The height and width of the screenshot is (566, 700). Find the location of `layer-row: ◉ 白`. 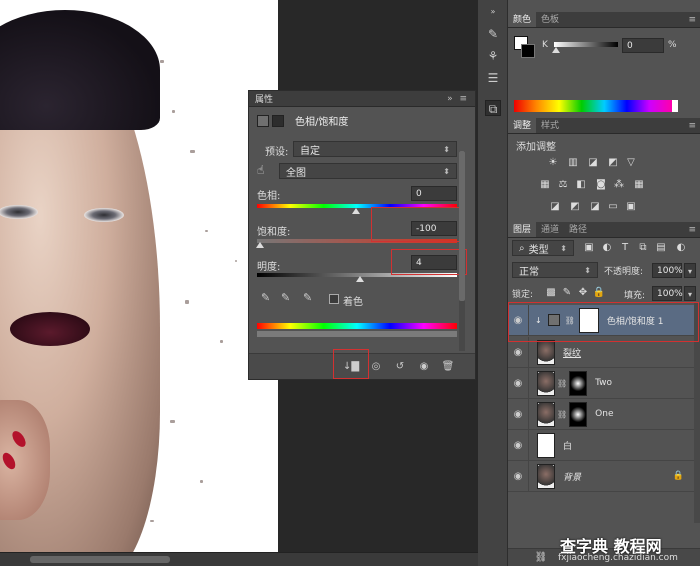

layer-row: ◉ 白 is located at coordinates (601, 445).